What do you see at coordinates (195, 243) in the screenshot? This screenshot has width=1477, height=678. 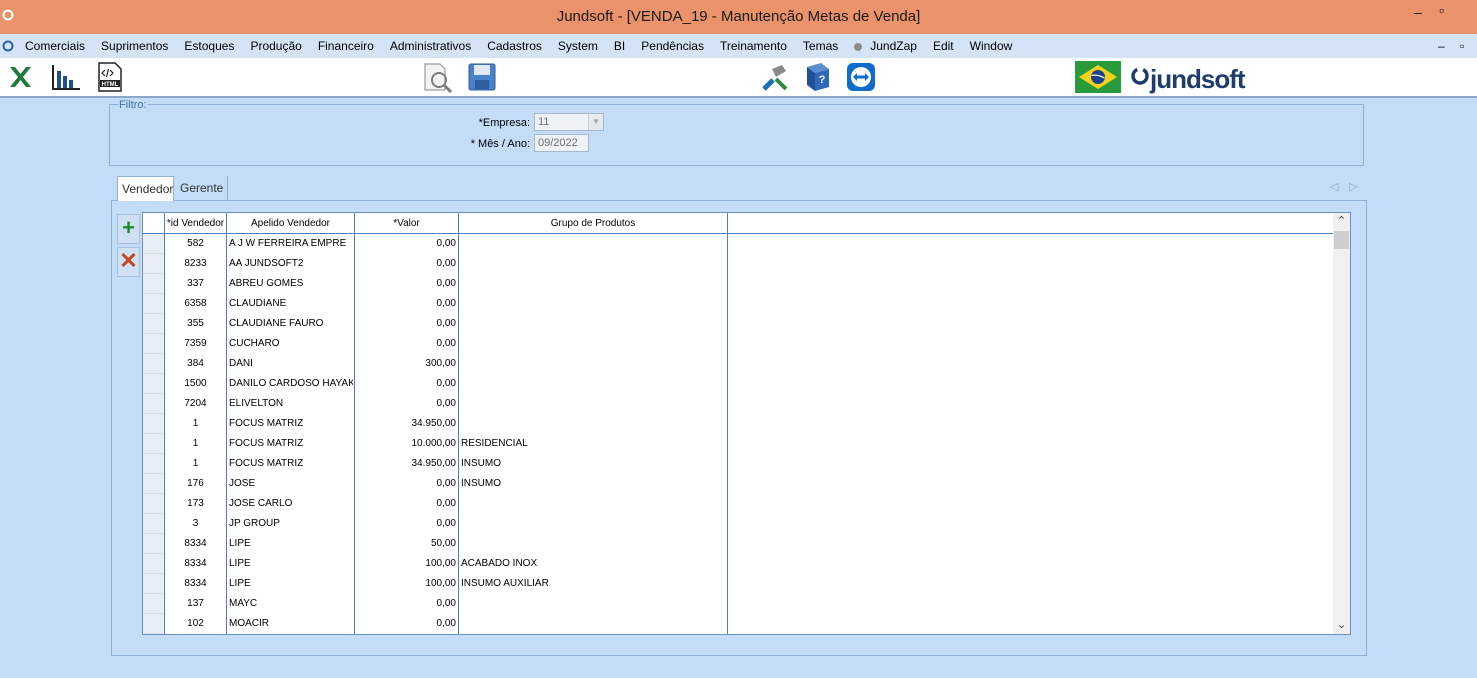 I see `row-id-vendedor: 582` at bounding box center [195, 243].